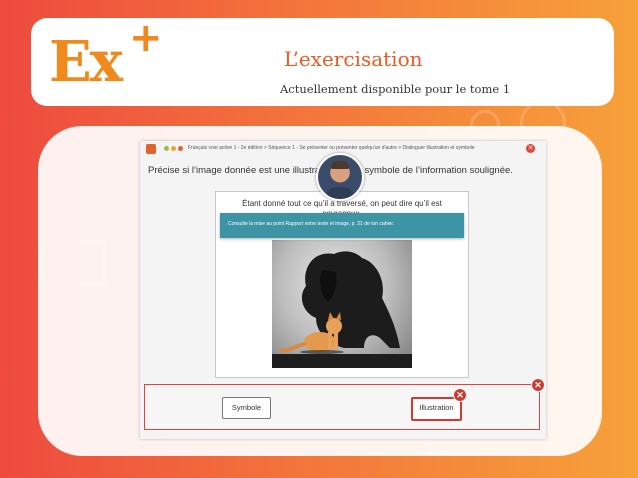  What do you see at coordinates (395, 89) in the screenshot?
I see `page-subtitle: Actuellement disponible pour le tome 1` at bounding box center [395, 89].